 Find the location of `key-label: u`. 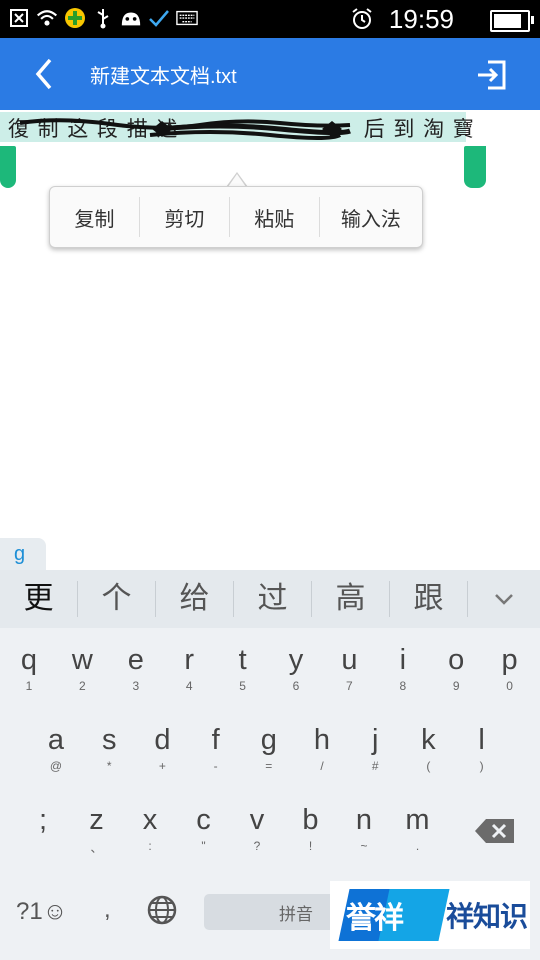

key-label: u is located at coordinates (349, 660).